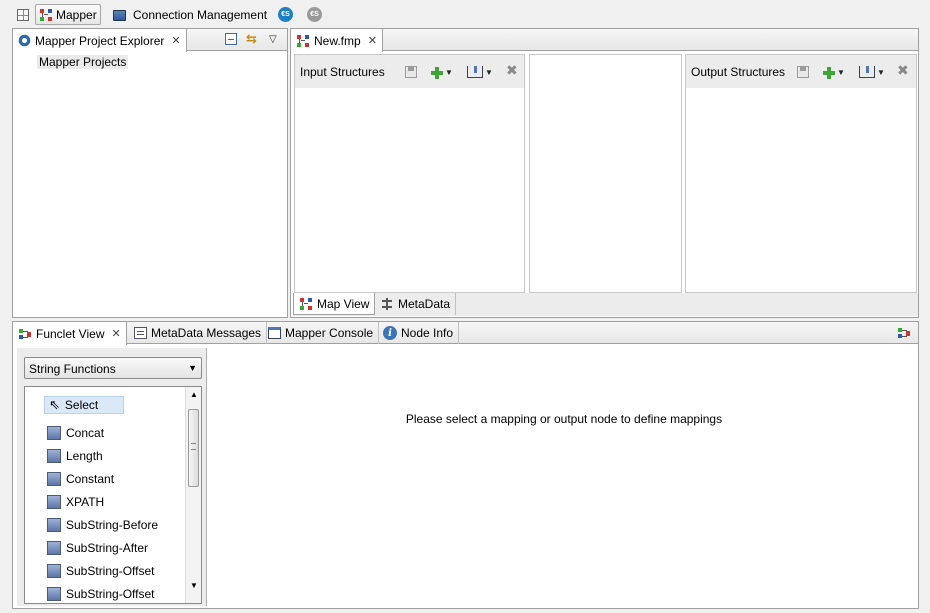 This screenshot has width=930, height=613. I want to click on constant-icon, so click(54, 479).